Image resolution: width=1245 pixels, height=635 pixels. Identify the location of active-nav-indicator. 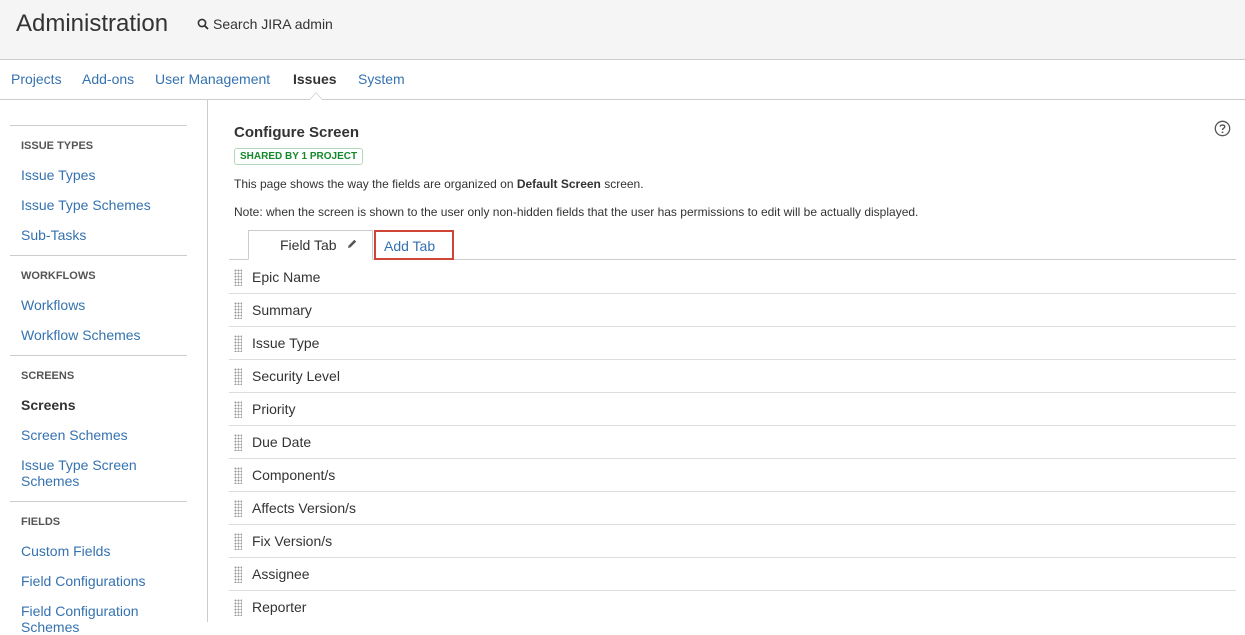
(316, 96).